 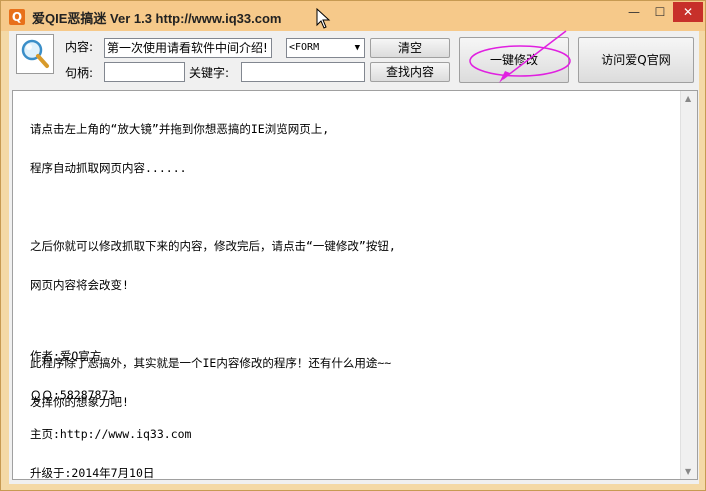 I want to click on highlight-ellipse, so click(x=520, y=61).